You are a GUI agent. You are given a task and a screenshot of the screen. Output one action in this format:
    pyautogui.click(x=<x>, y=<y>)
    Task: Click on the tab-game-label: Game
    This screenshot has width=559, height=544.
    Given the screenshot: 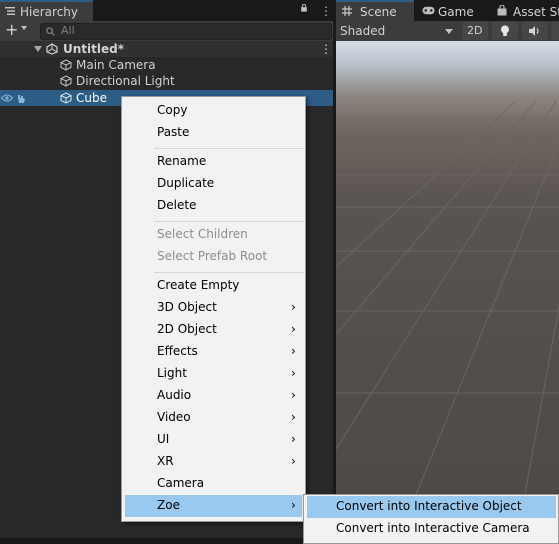 What is the action you would take?
    pyautogui.click(x=456, y=12)
    